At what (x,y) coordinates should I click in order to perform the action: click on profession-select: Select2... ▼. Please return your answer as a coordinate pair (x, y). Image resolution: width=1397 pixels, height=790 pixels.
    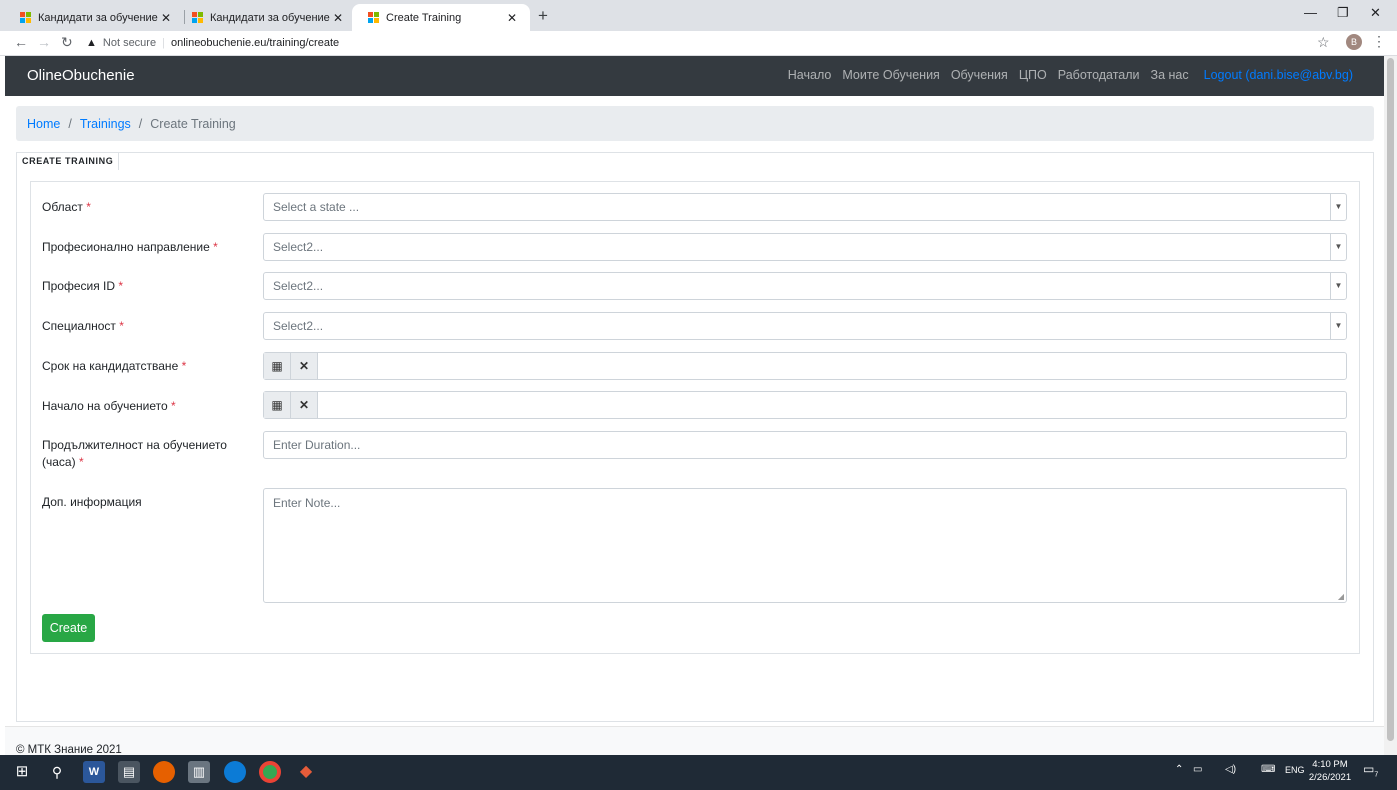
    Looking at the image, I should click on (805, 286).